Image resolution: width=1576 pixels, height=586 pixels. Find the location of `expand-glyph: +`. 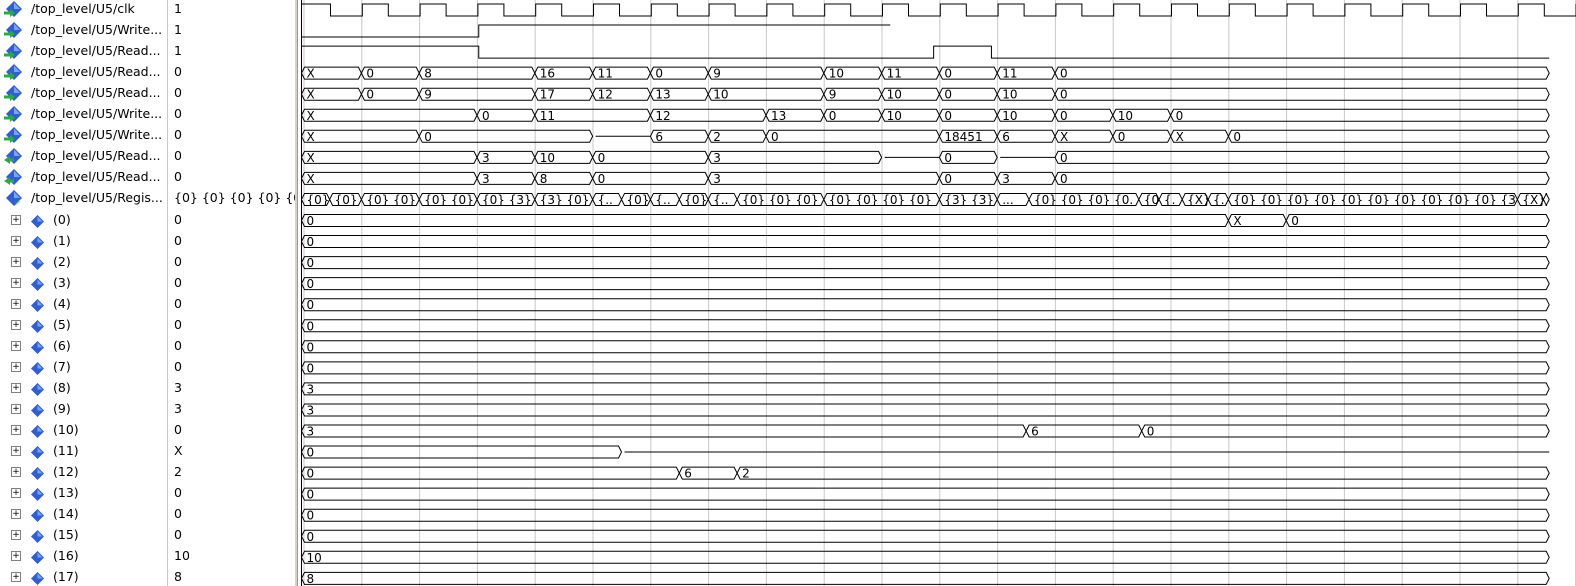

expand-glyph: + is located at coordinates (16, 366).